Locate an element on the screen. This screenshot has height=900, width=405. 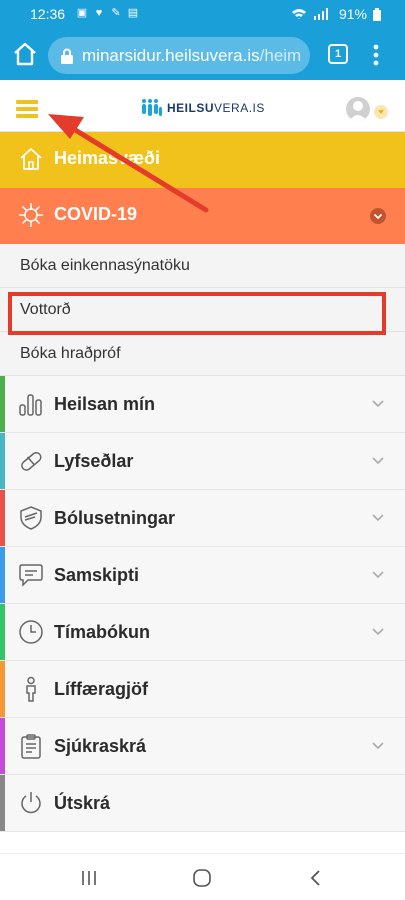
menu-item-timabokun: Tímabókun is located at coordinates (202, 632).